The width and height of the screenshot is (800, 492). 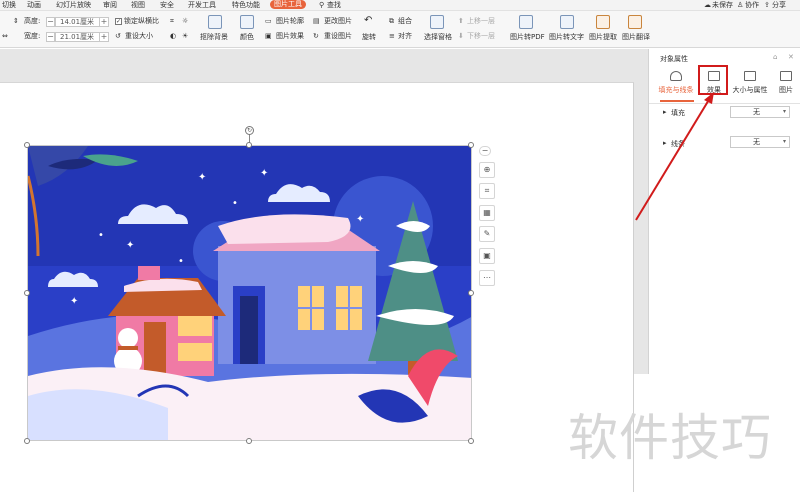 What do you see at coordinates (27, 441) in the screenshot?
I see `resize-handle-bl` at bounding box center [27, 441].